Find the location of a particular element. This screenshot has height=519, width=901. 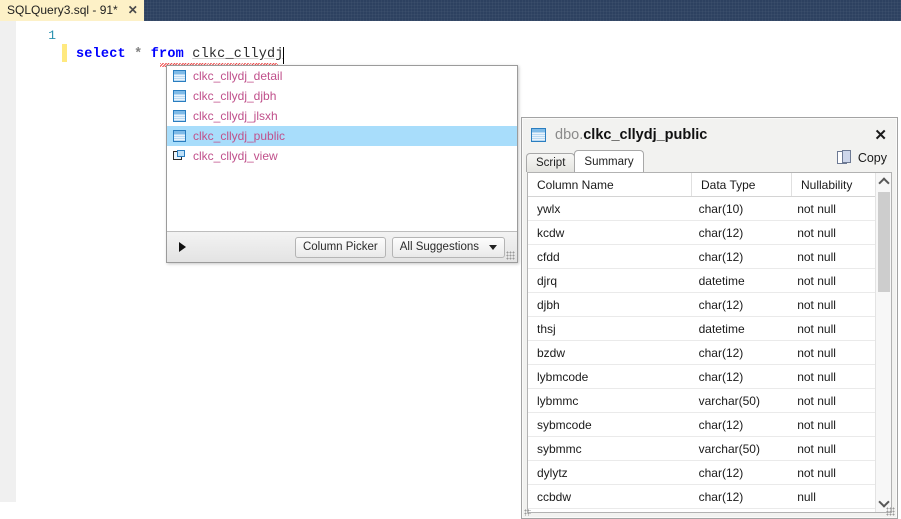

list-item-selected: clkc_cllydj_public is located at coordinates (342, 136).